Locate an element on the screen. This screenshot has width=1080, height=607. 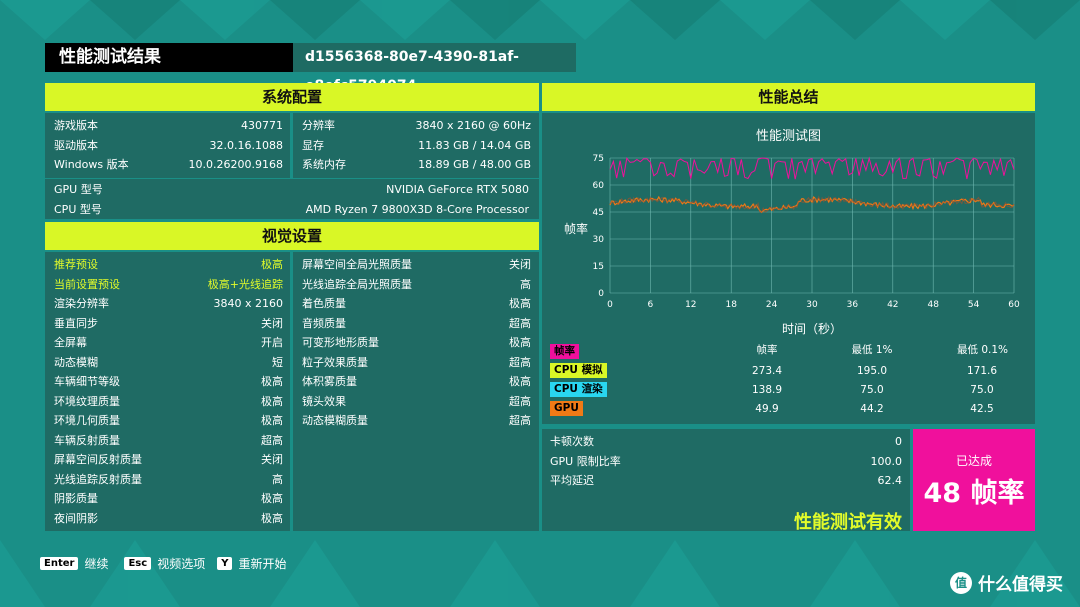
setting-row: 垂直同步 关闭 is located at coordinates (168, 324).